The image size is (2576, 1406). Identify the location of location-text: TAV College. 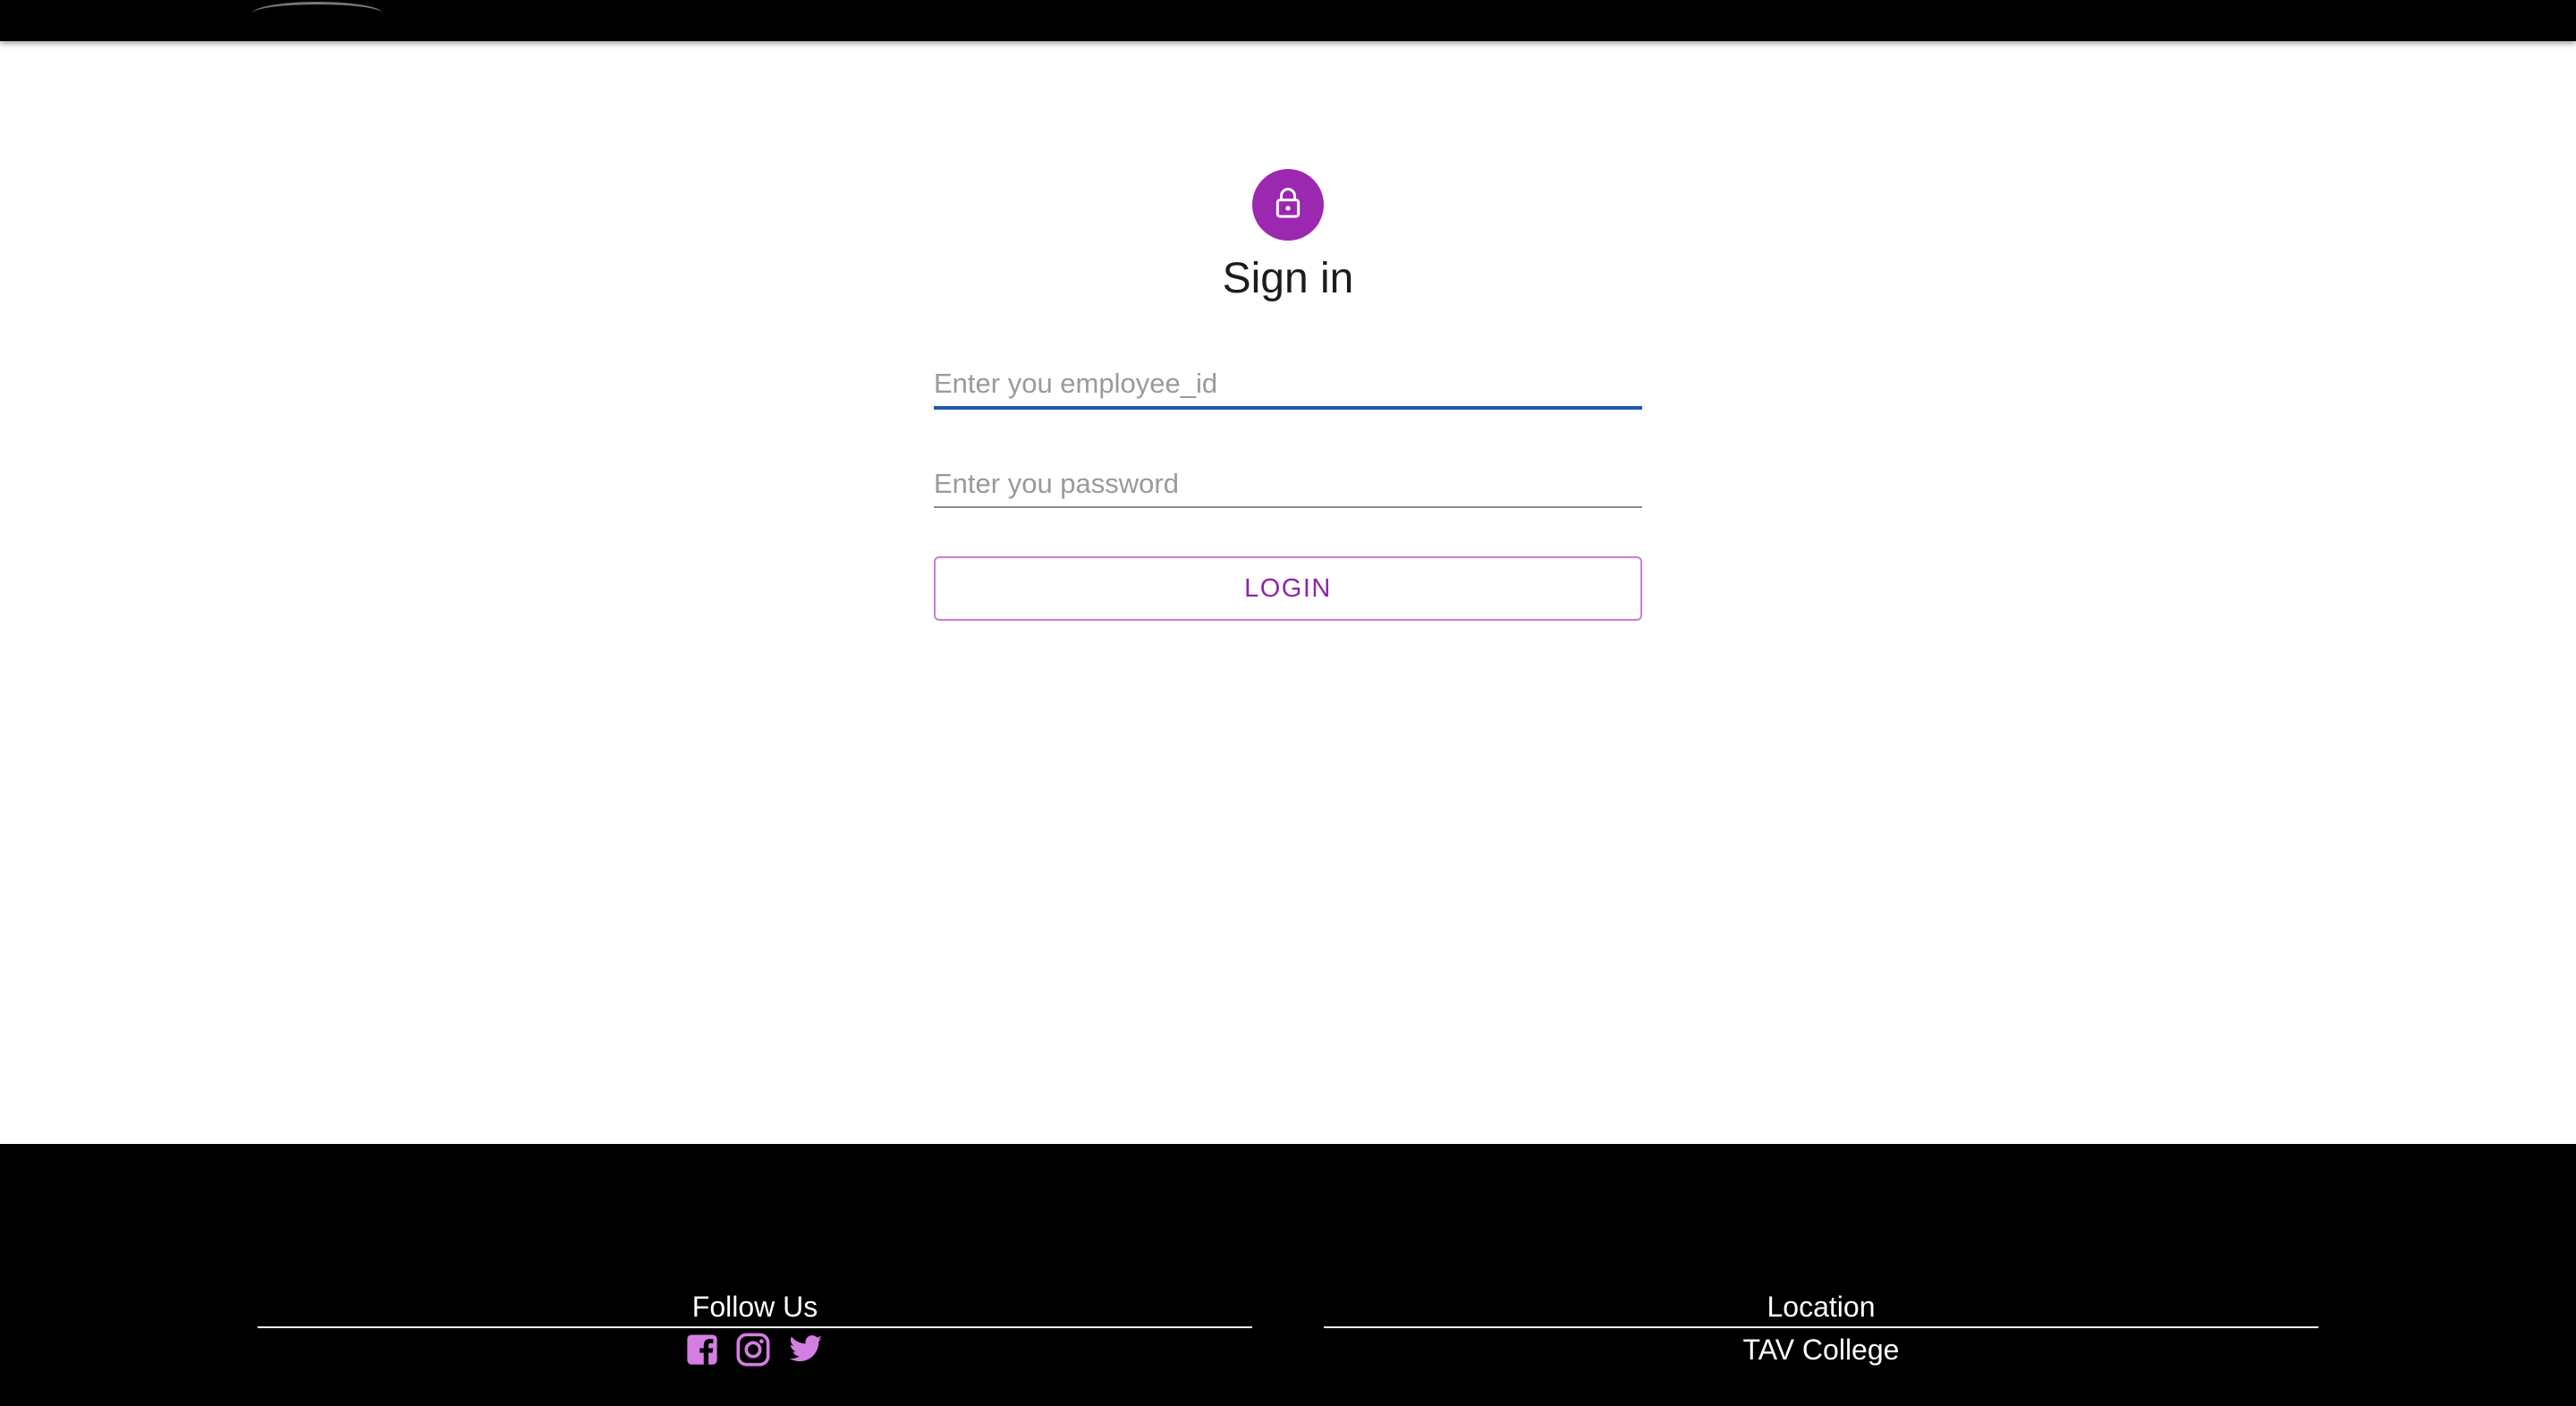
(1821, 1350).